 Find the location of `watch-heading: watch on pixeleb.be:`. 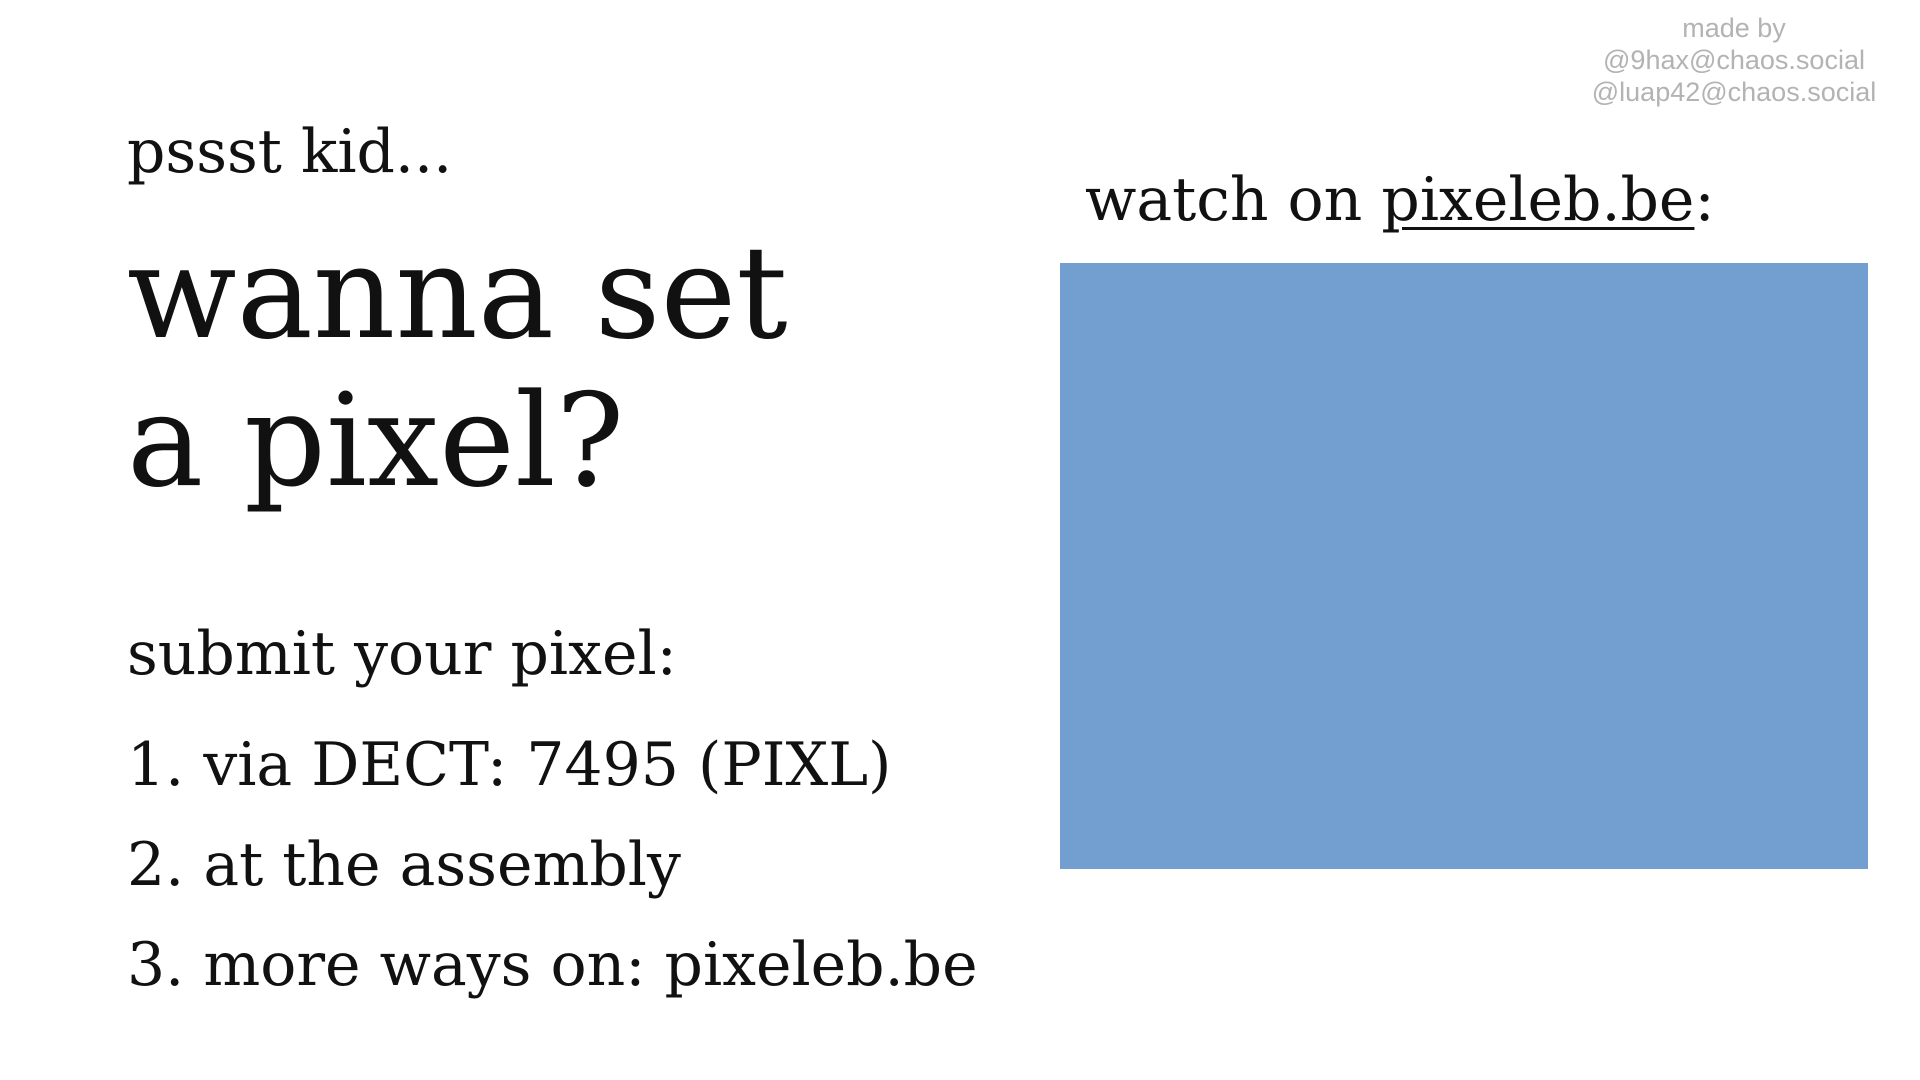

watch-heading: watch on pixeleb.be: is located at coordinates (1400, 200).